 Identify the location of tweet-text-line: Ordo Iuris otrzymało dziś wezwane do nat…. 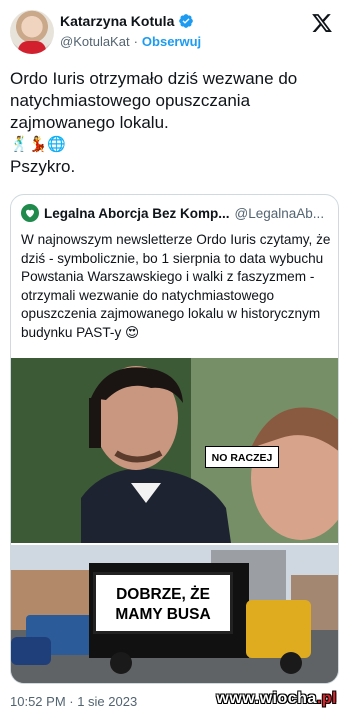
(154, 100).